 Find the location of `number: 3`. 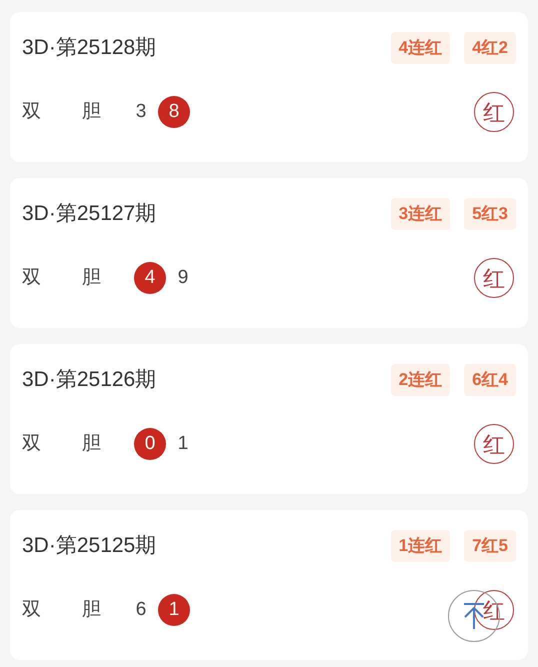

number: 3 is located at coordinates (141, 112).